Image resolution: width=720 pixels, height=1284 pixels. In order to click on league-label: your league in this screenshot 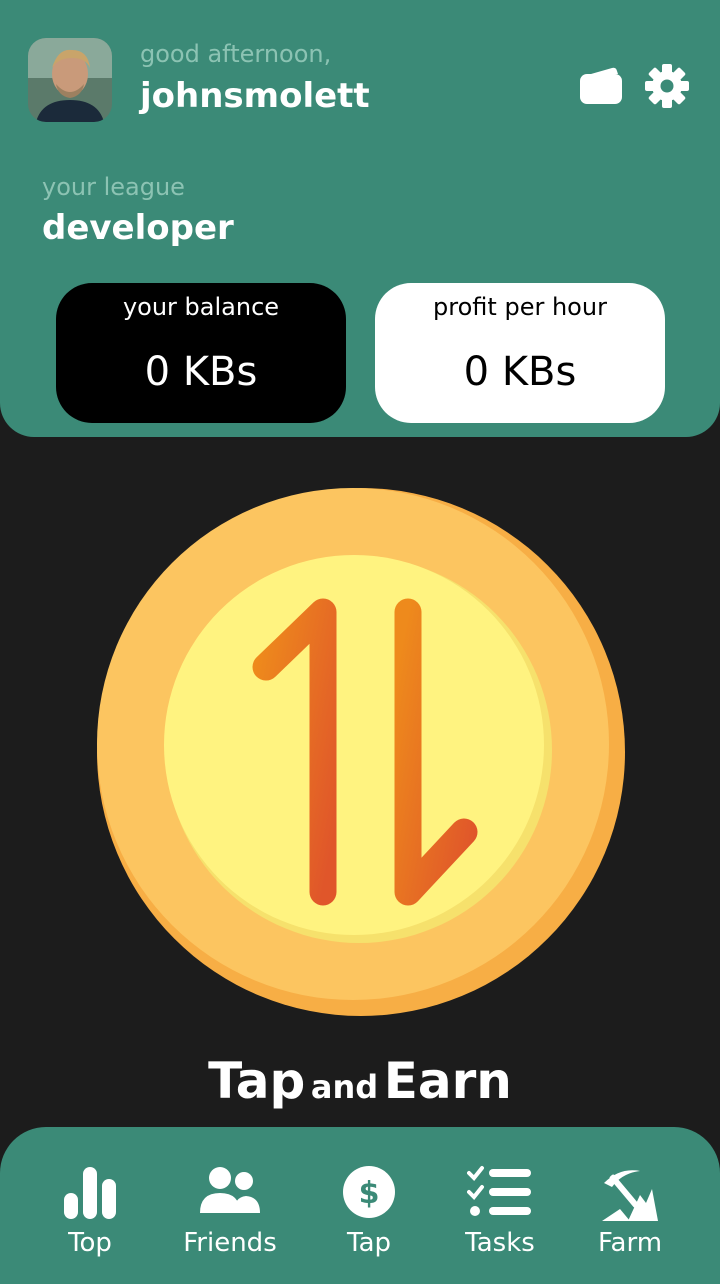, I will do `click(113, 187)`.